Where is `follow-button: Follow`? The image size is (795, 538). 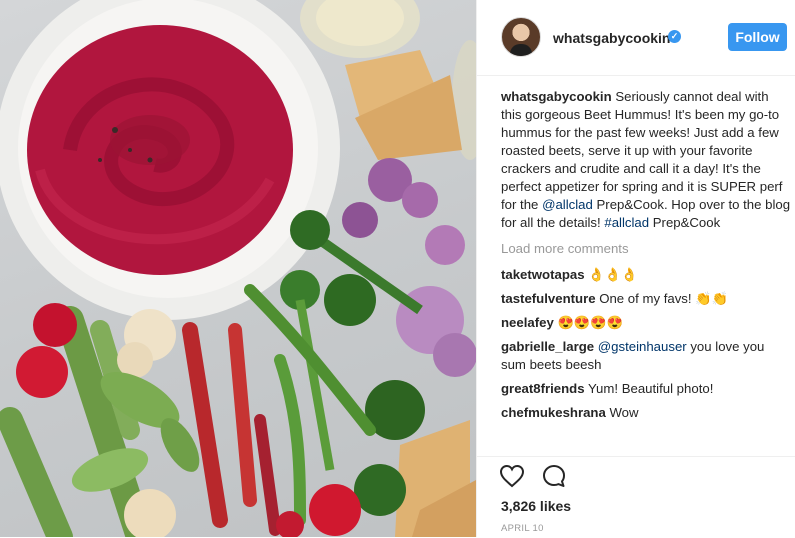
follow-button: Follow is located at coordinates (757, 37).